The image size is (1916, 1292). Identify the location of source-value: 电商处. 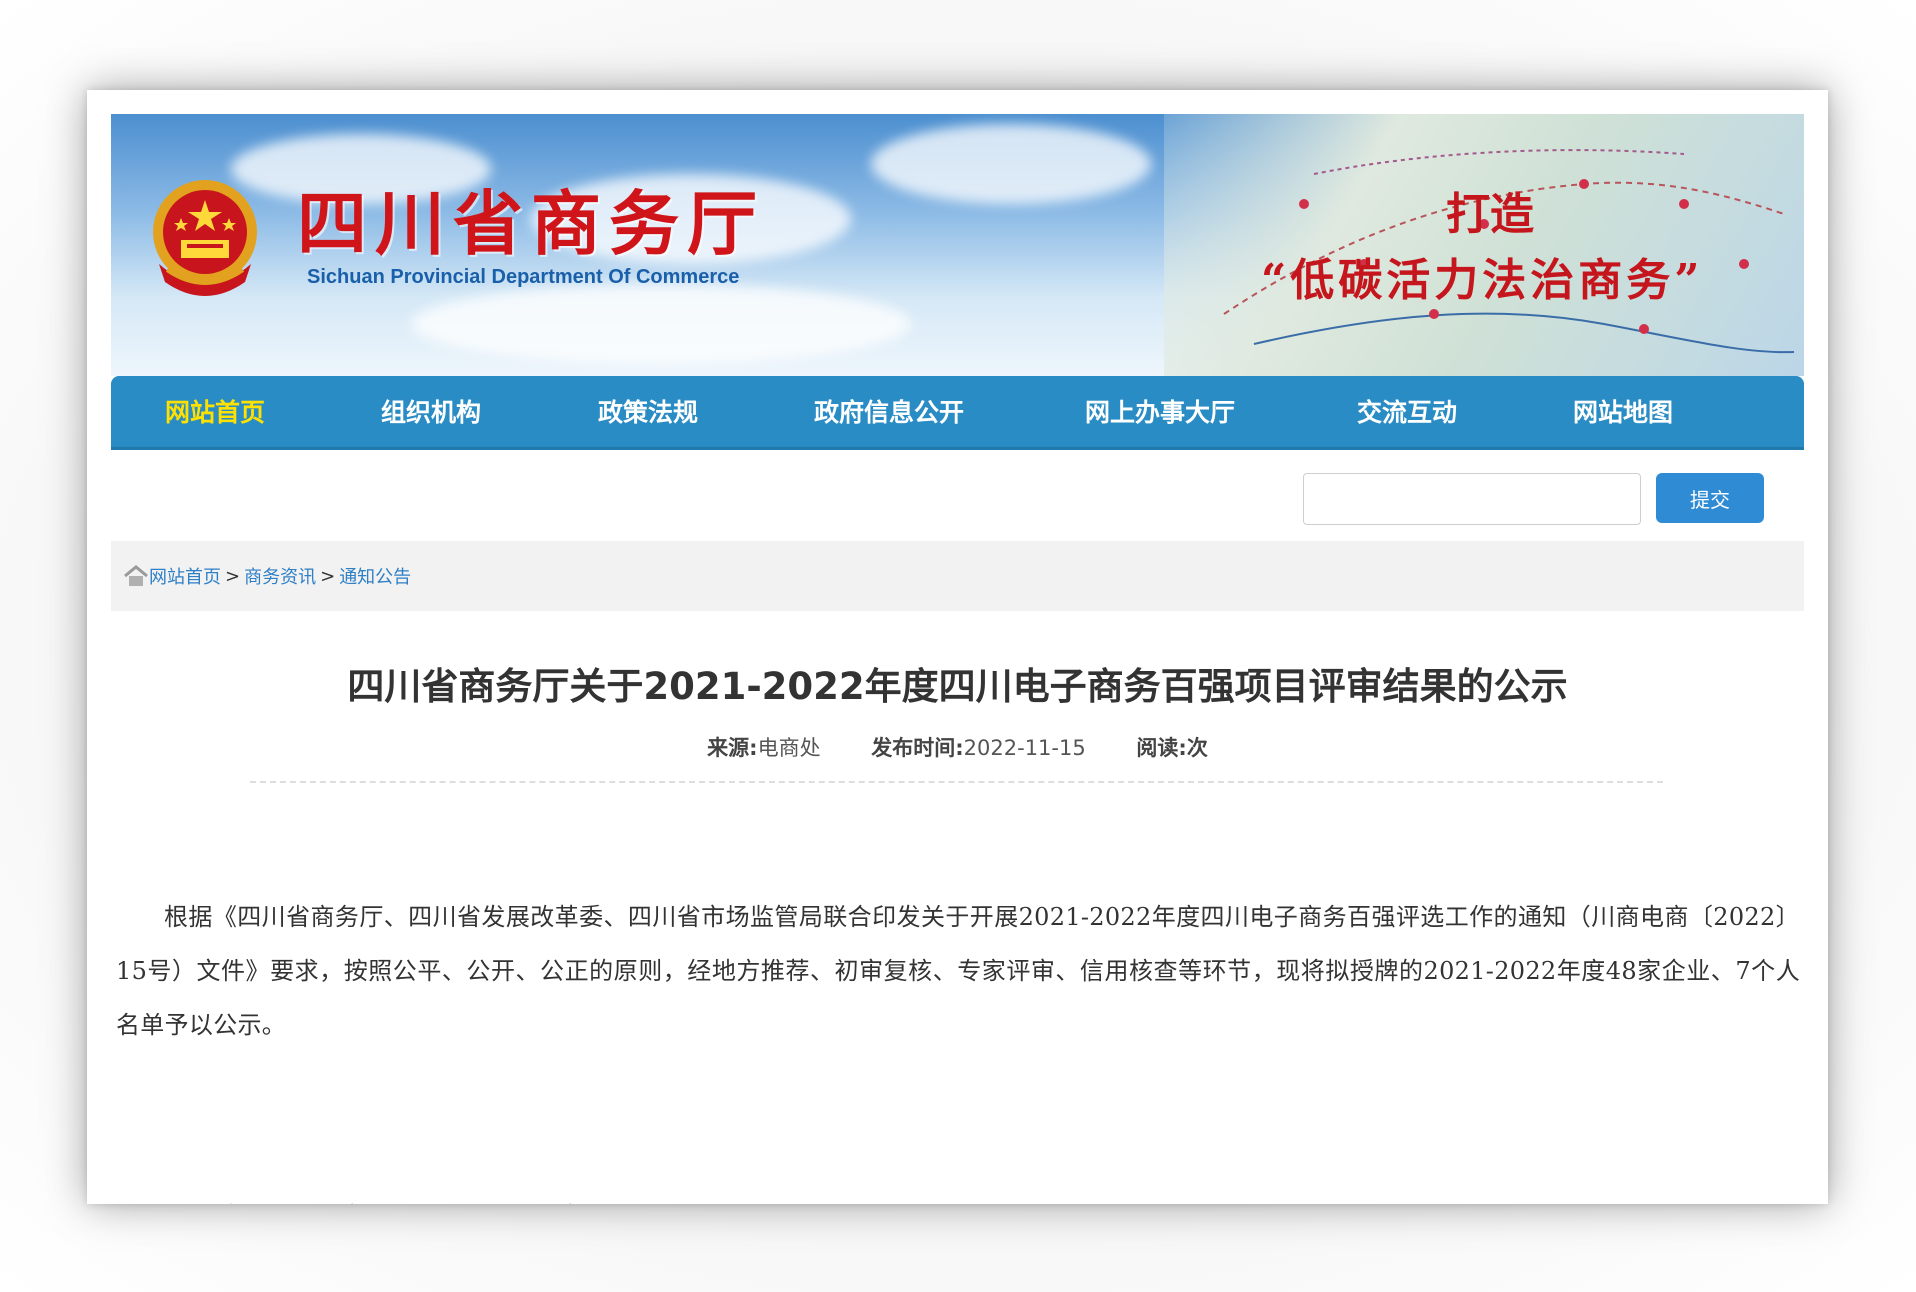
(789, 748).